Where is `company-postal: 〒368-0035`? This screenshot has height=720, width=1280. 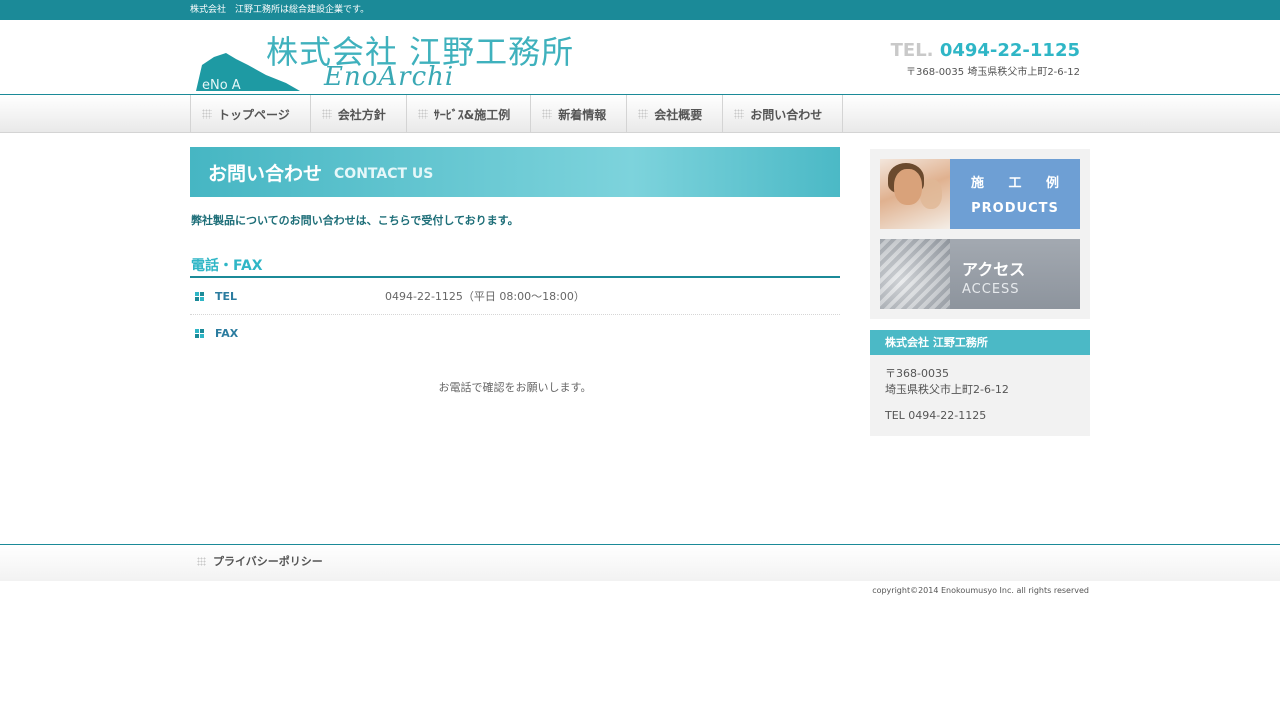 company-postal: 〒368-0035 is located at coordinates (917, 373).